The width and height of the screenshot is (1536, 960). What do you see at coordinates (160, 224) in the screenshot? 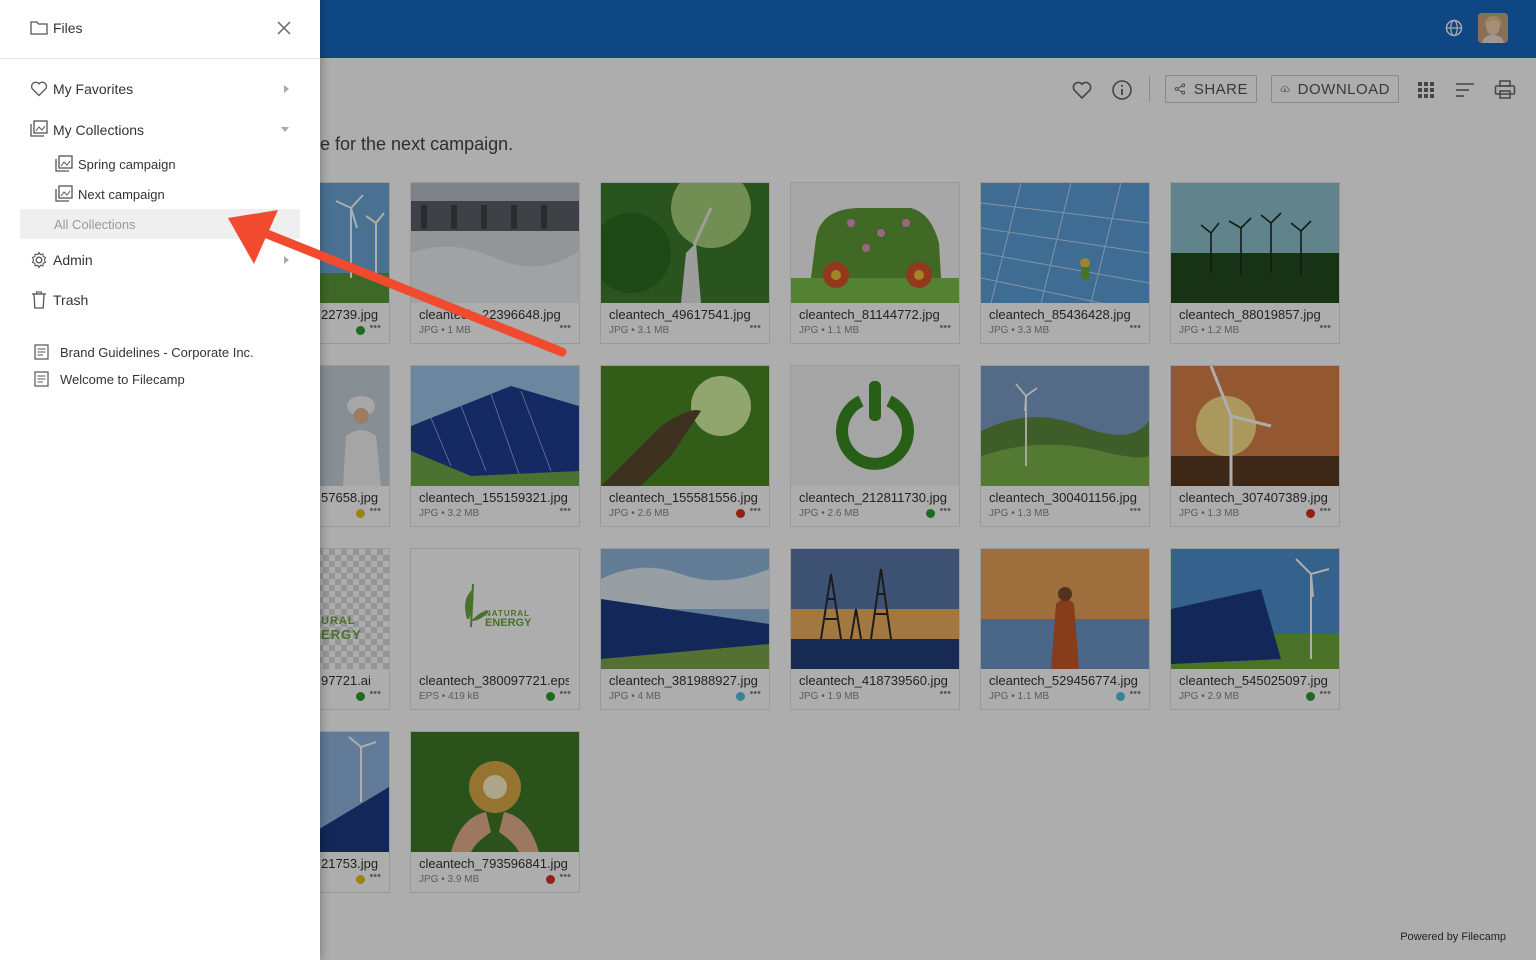
I see `sidebar-item-all-collections: All Collections` at bounding box center [160, 224].